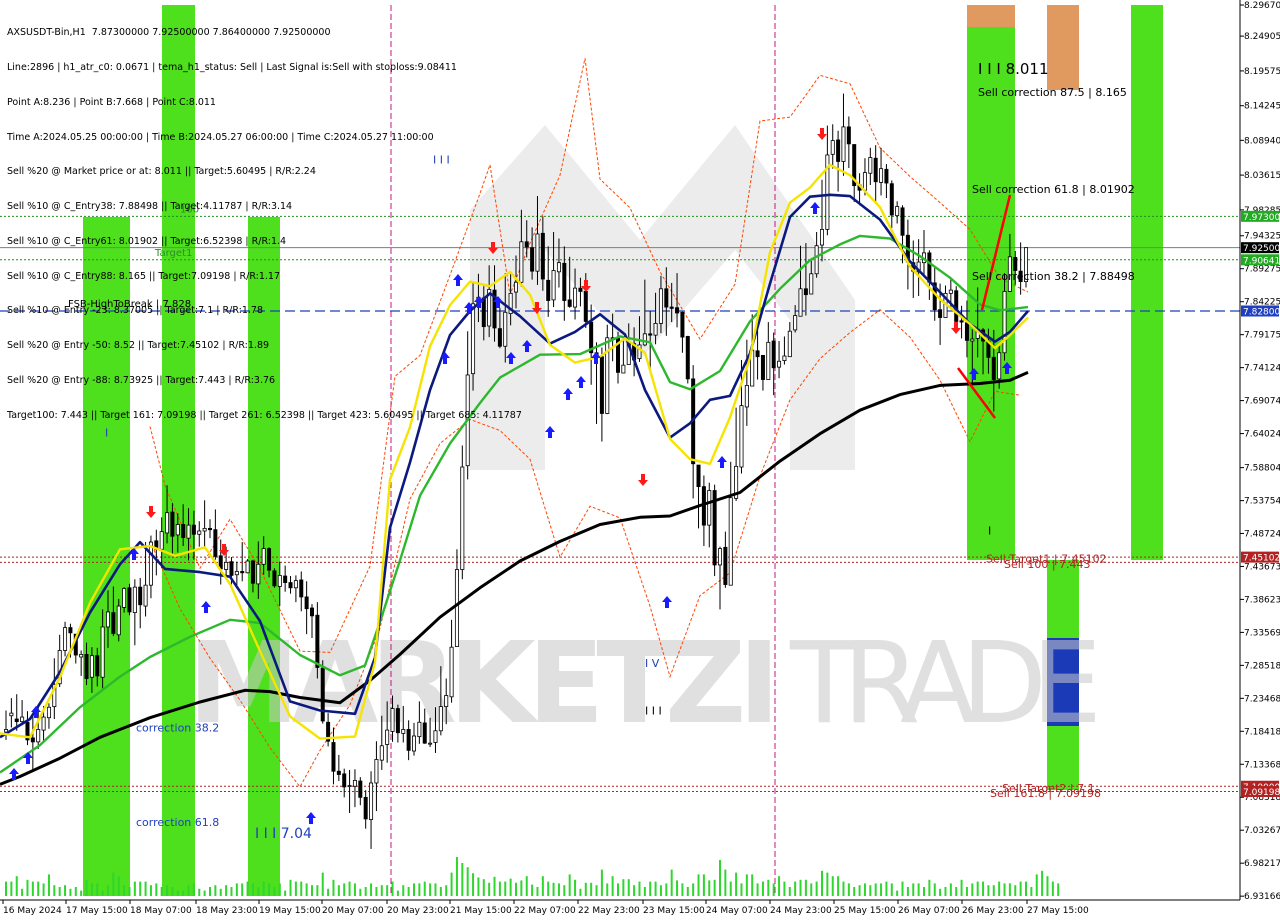 This screenshot has height=920, width=1280. What do you see at coordinates (1262, 600) in the screenshot?
I see `price-tick-label: 7.38623` at bounding box center [1262, 600].